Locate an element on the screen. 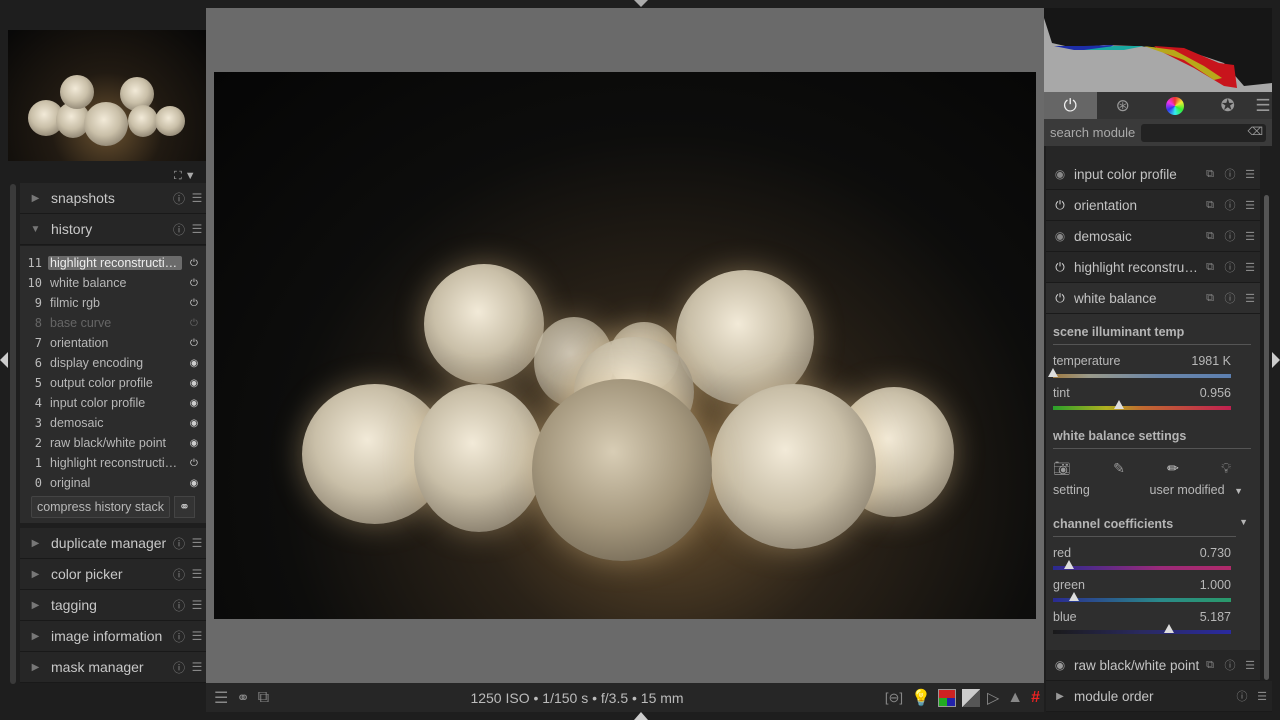 The height and width of the screenshot is (720, 1280). search-module-input: ⌫ is located at coordinates (1203, 132).